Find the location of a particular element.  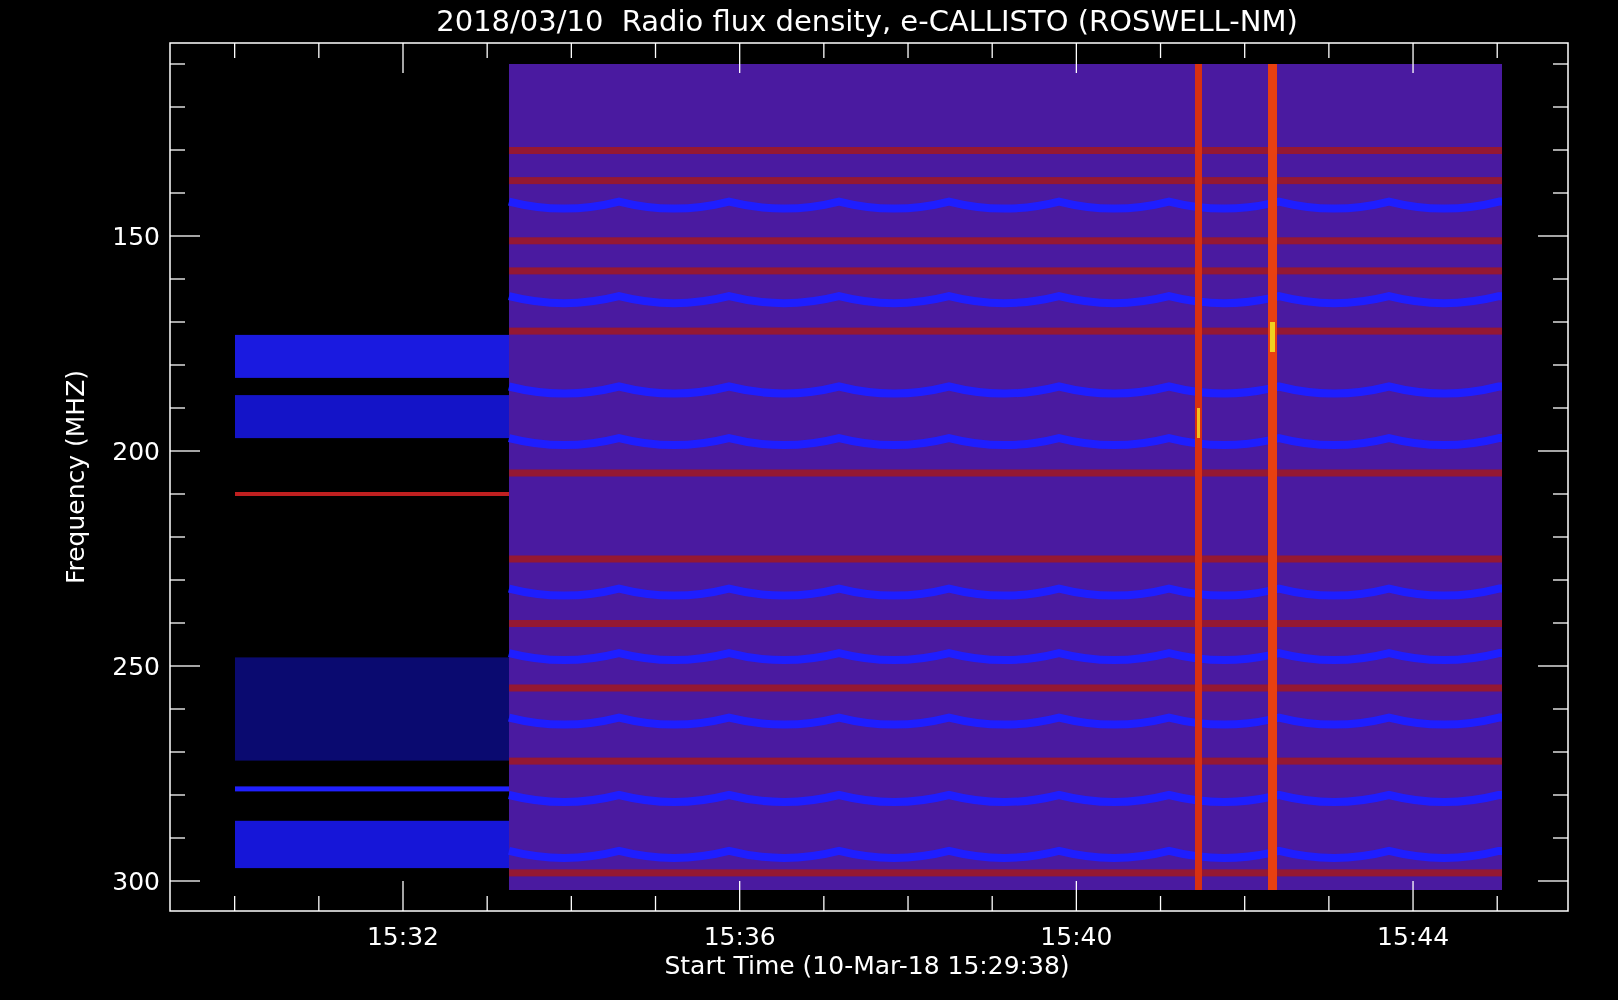

y-tick-label: 200 is located at coordinates (136, 451).